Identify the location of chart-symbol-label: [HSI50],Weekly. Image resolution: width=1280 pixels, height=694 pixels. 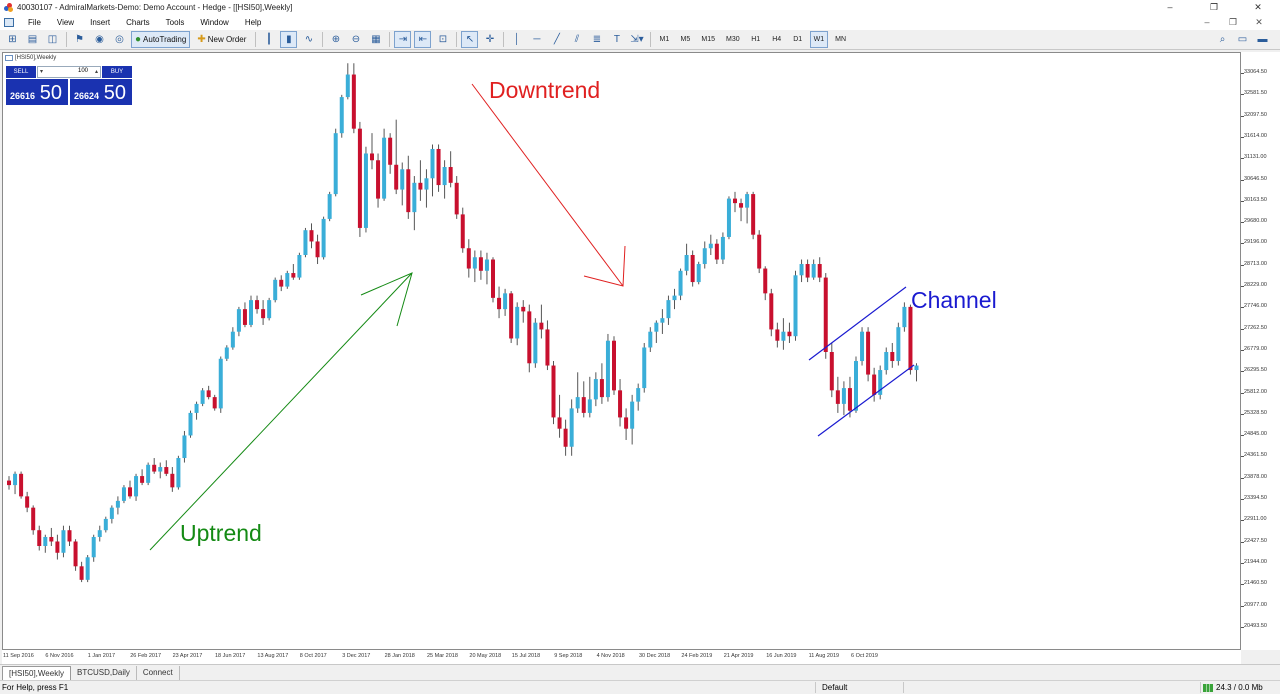
(36, 58).